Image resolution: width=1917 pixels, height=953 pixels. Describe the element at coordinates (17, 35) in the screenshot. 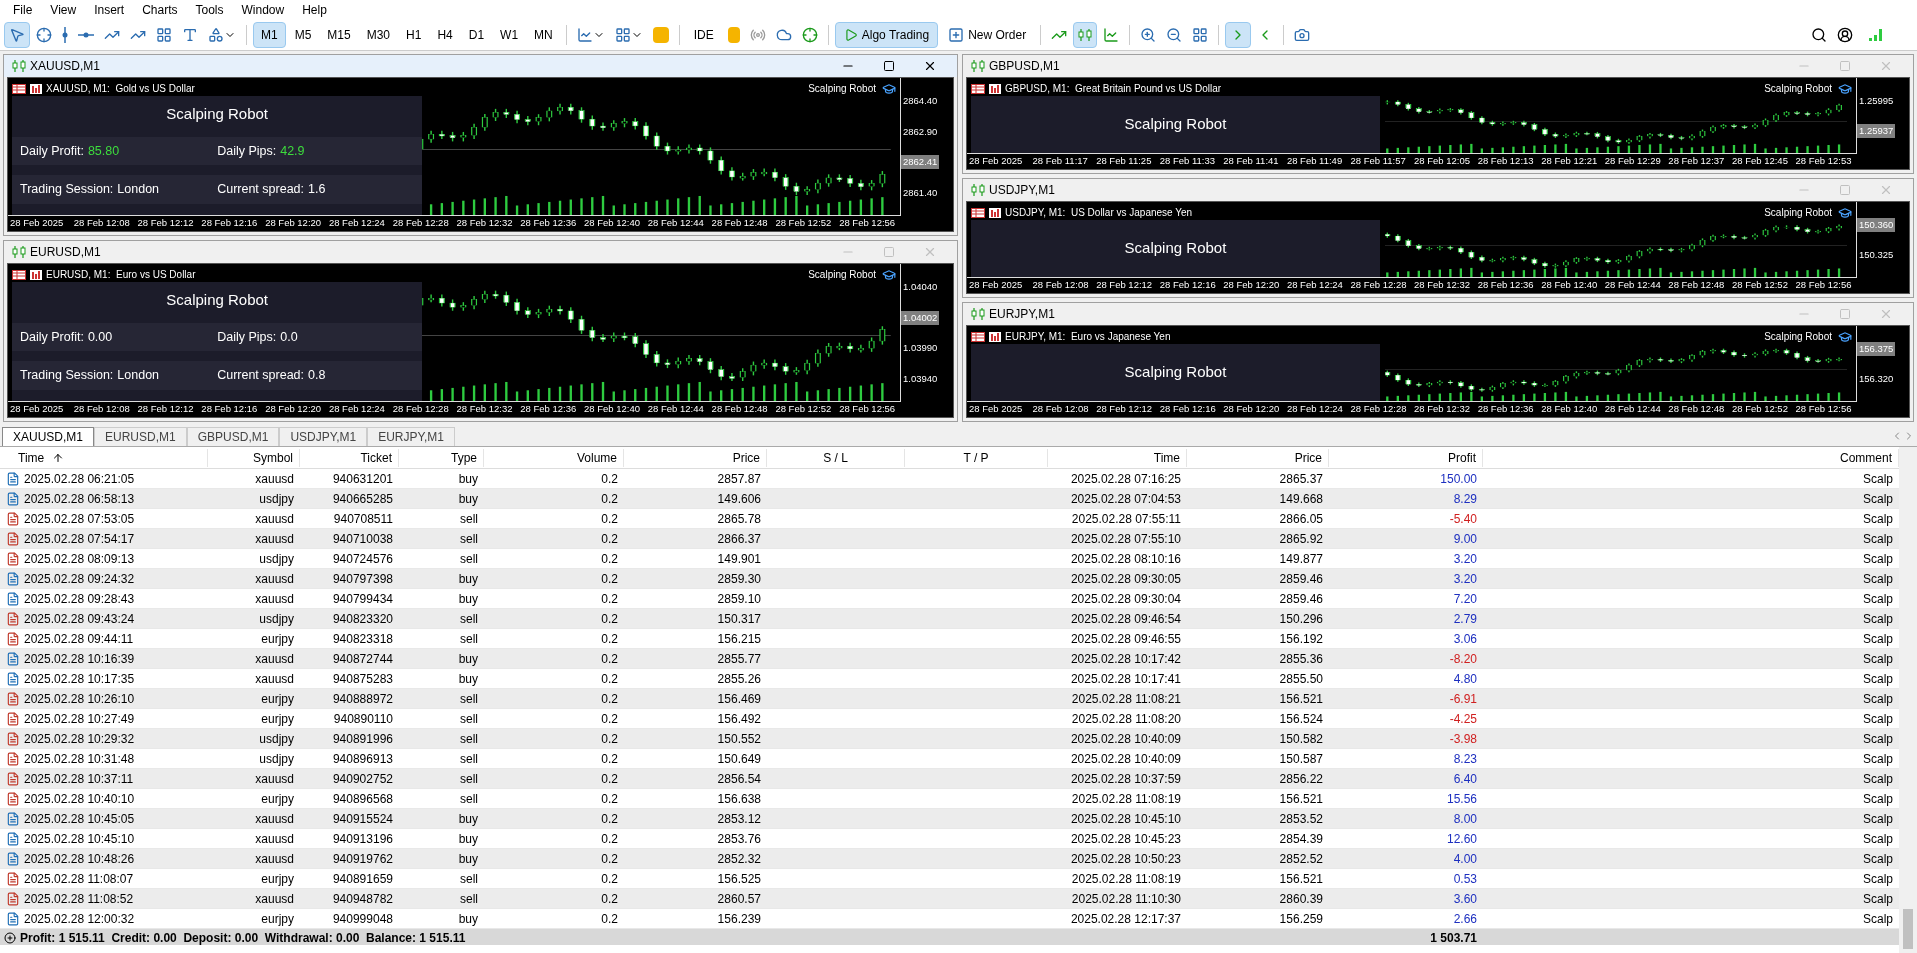

I see `pointer-tool` at that location.